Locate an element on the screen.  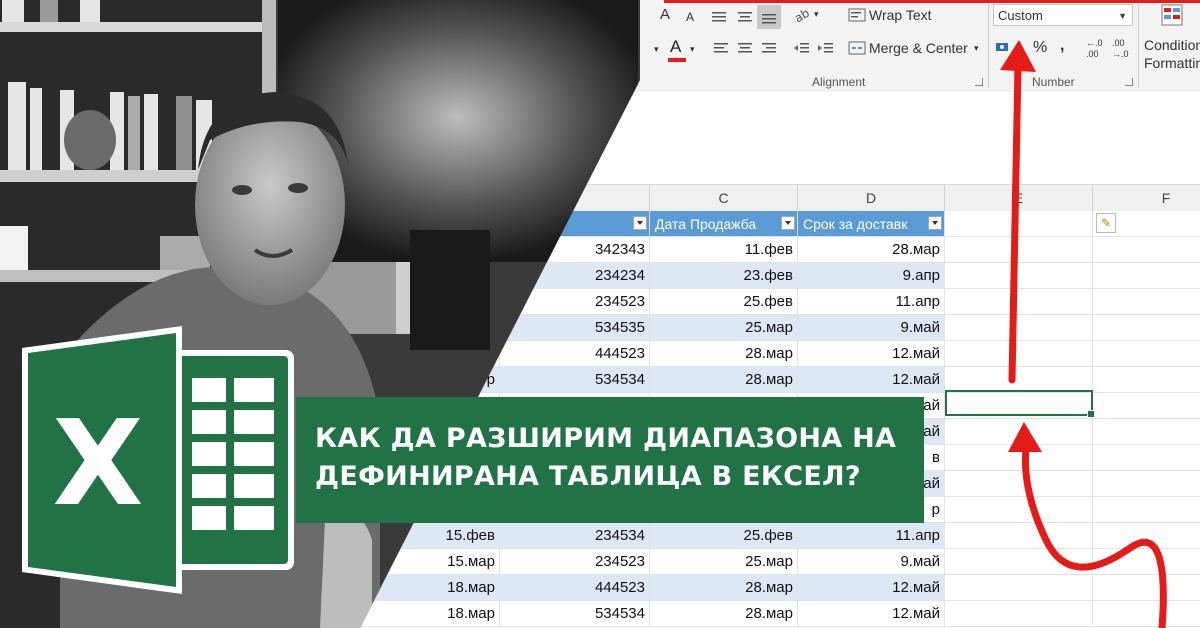
excel-logo-letter: X is located at coordinates (98, 463).